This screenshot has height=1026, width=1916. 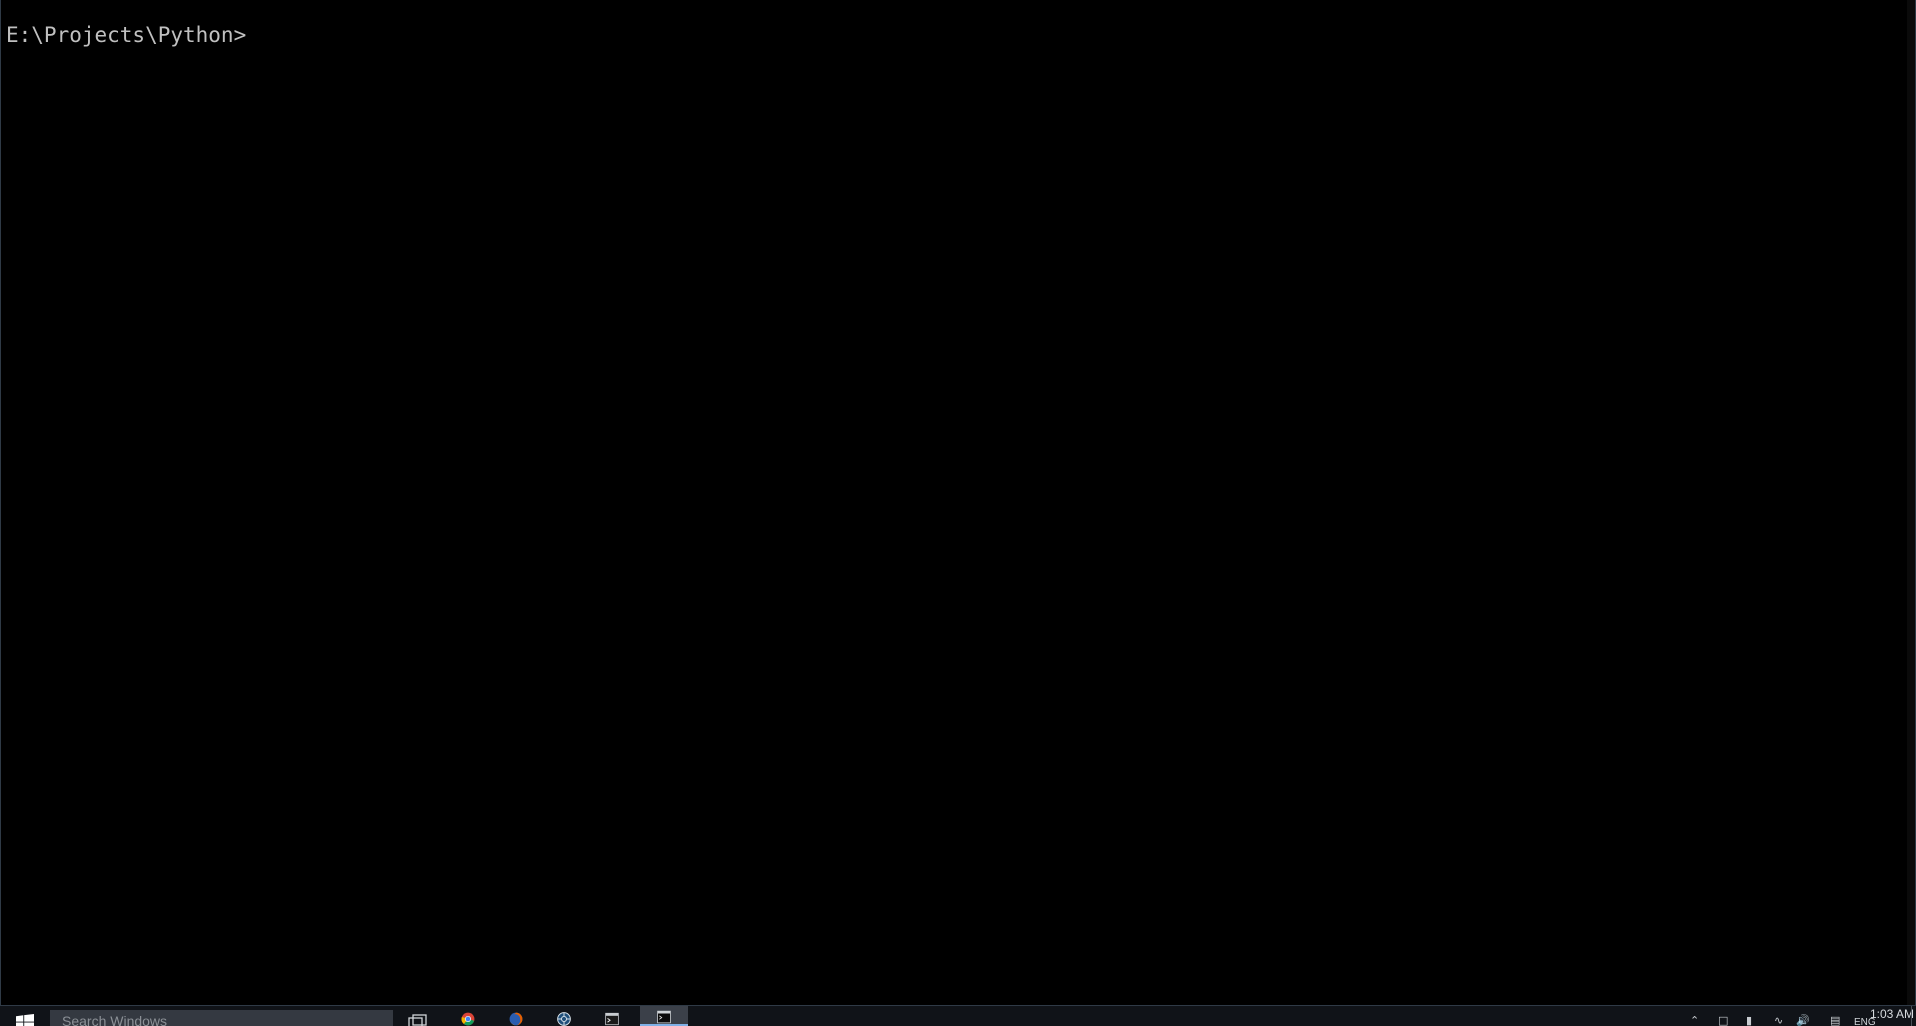 I want to click on chrome-icon, so click(x=468, y=1019).